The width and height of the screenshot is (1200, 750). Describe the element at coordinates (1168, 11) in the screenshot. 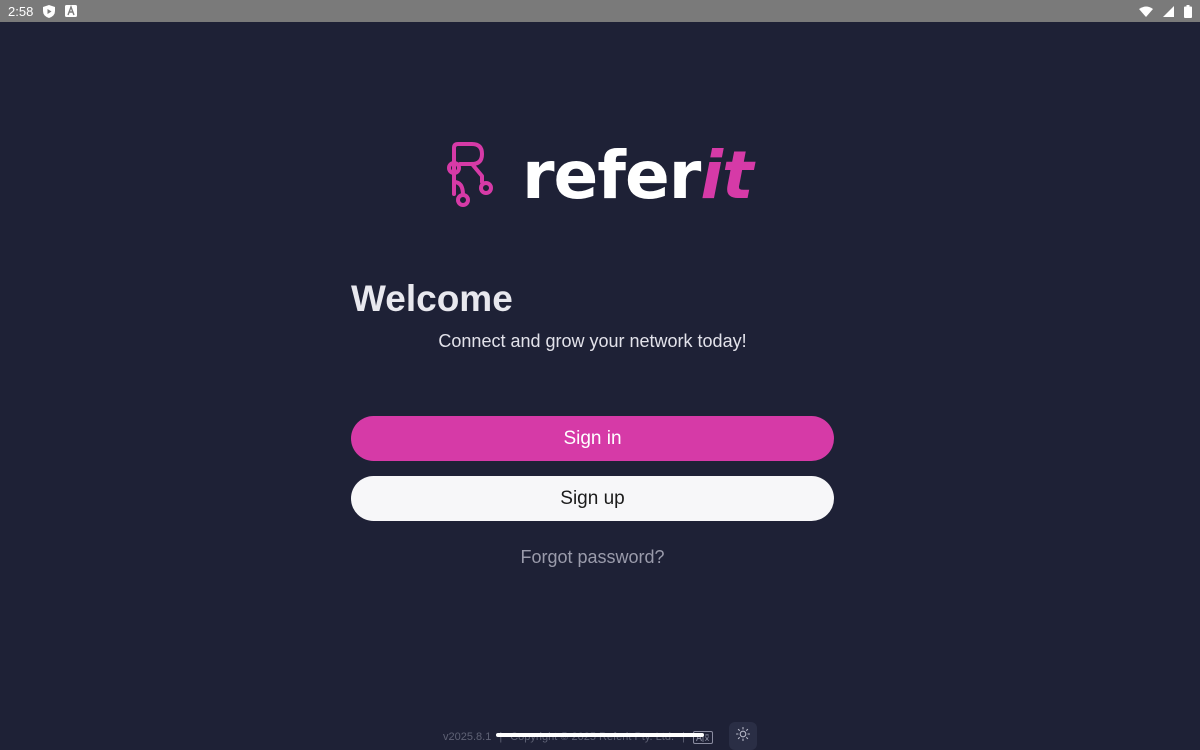

I see `signal-icon` at that location.